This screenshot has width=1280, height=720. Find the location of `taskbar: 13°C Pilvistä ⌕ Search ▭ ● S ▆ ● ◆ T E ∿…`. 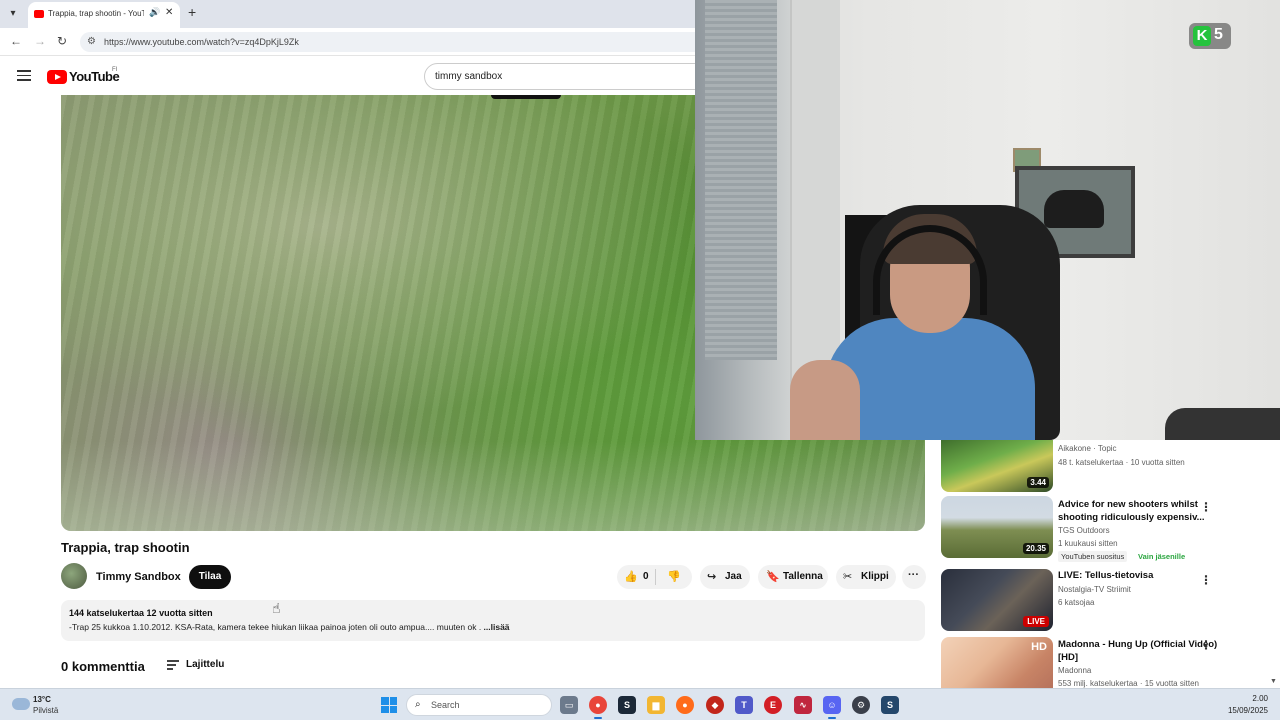

taskbar: 13°C Pilvistä ⌕ Search ▭ ● S ▆ ● ◆ T E ∿… is located at coordinates (640, 704).